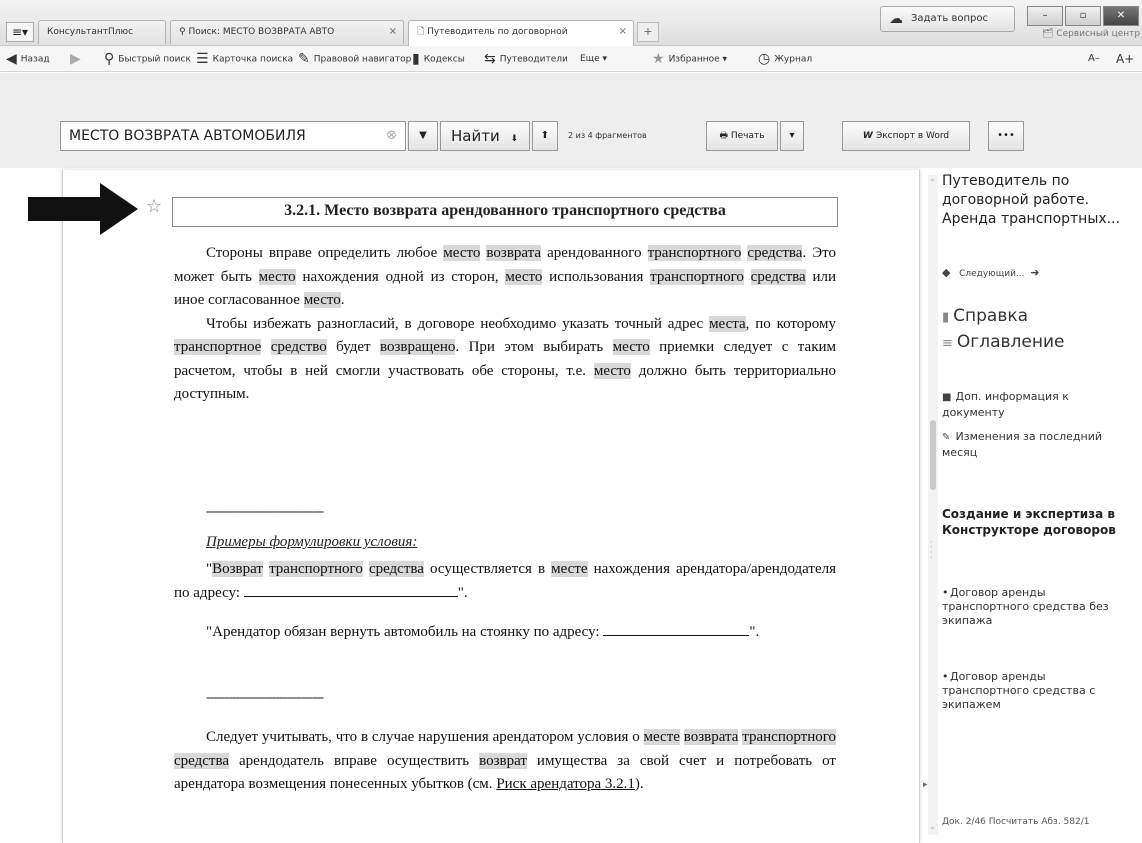 This screenshot has height=843, width=1142. I want to click on export-label: Экспорт в Word, so click(912, 136).